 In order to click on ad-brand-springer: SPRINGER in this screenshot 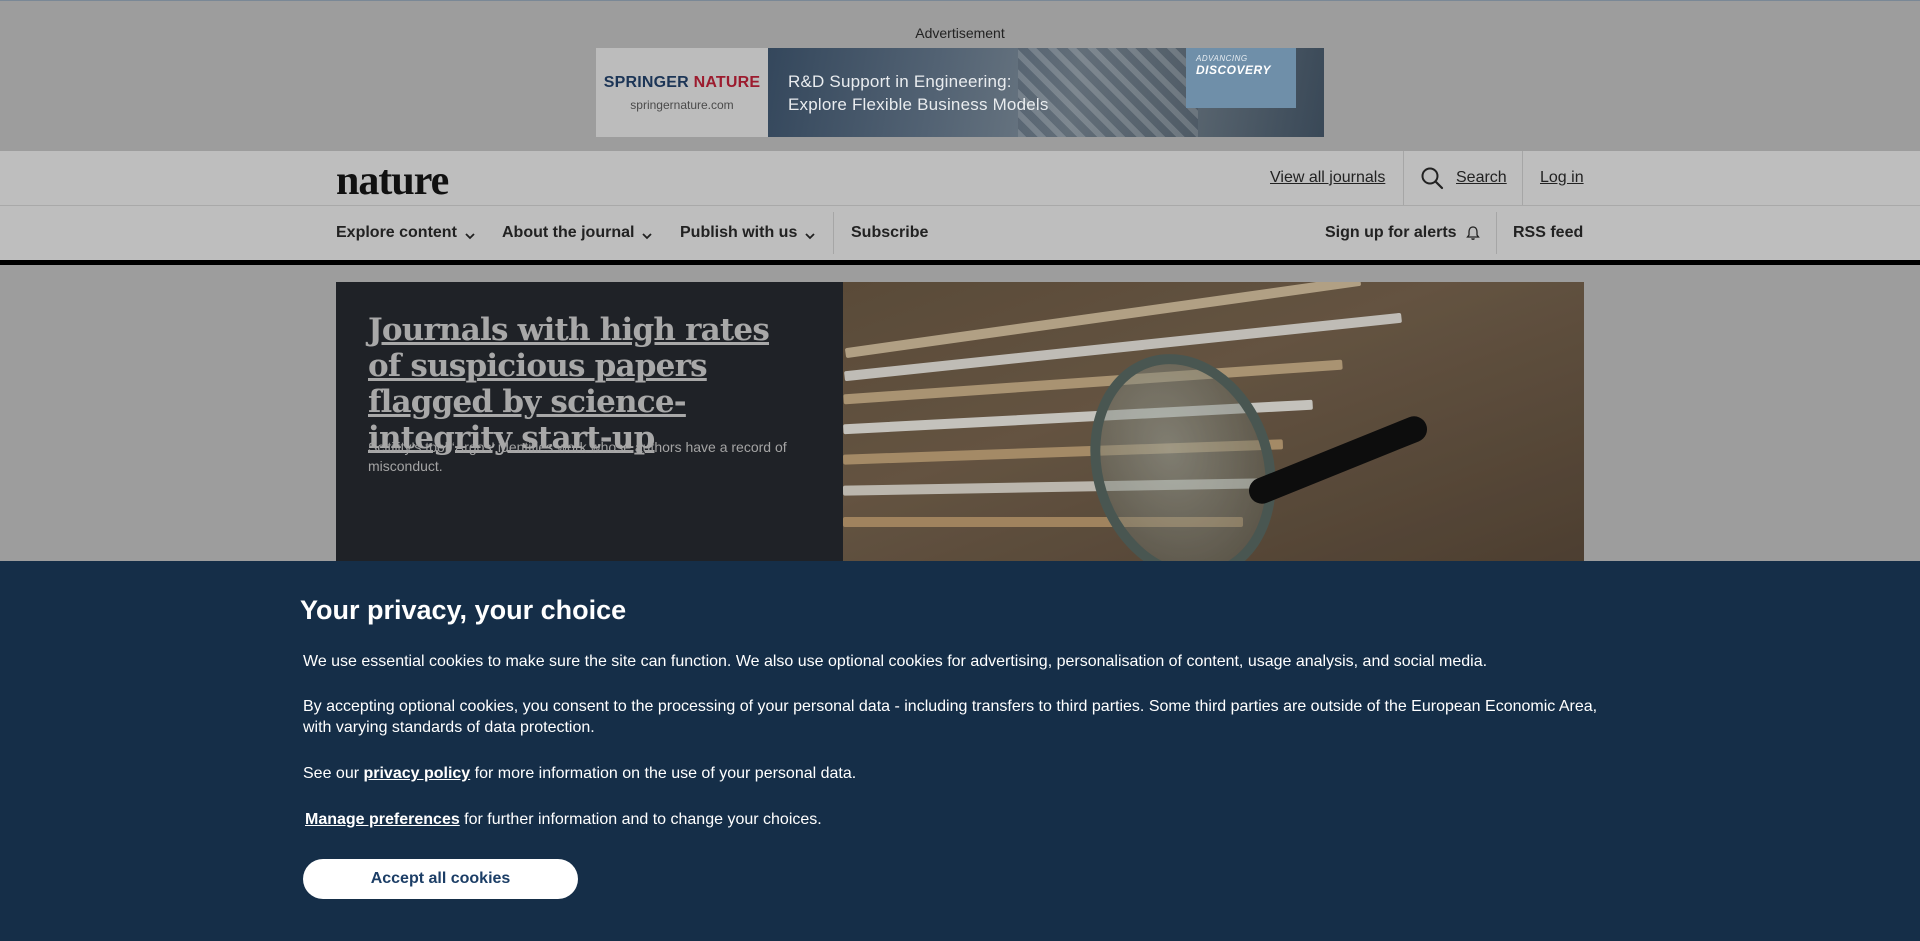, I will do `click(646, 82)`.